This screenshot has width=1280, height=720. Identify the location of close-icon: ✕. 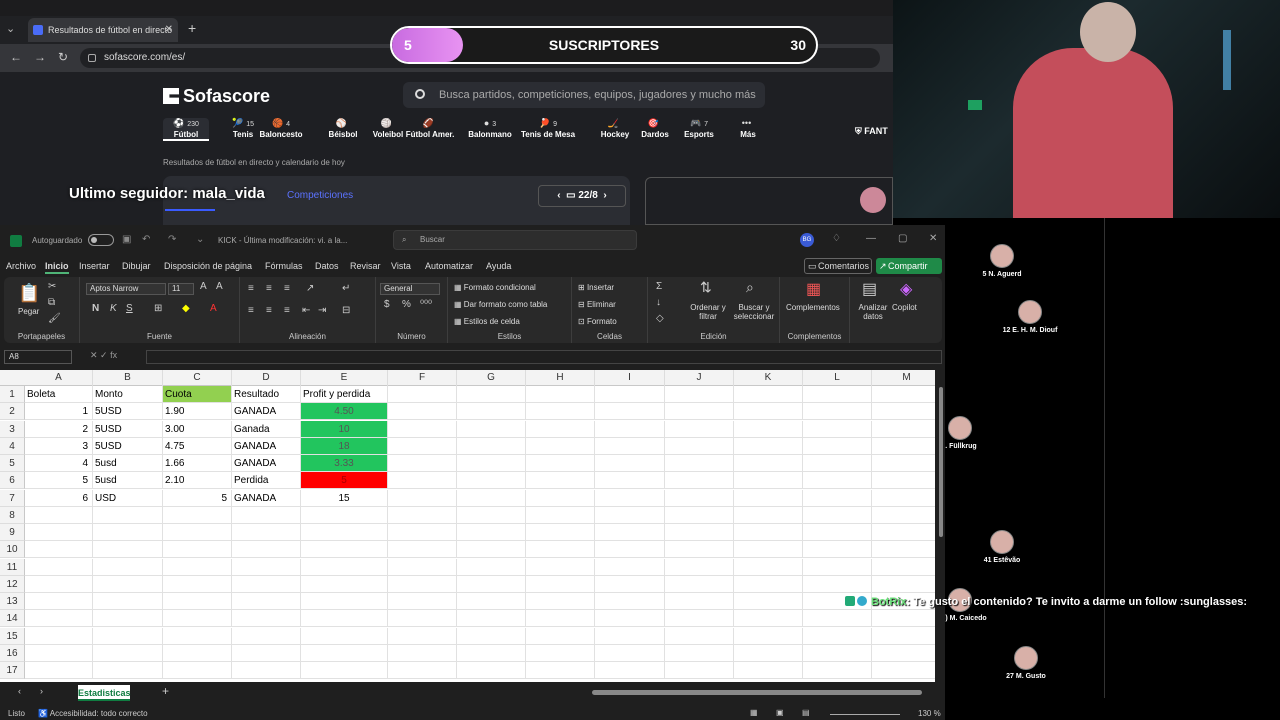
(933, 238).